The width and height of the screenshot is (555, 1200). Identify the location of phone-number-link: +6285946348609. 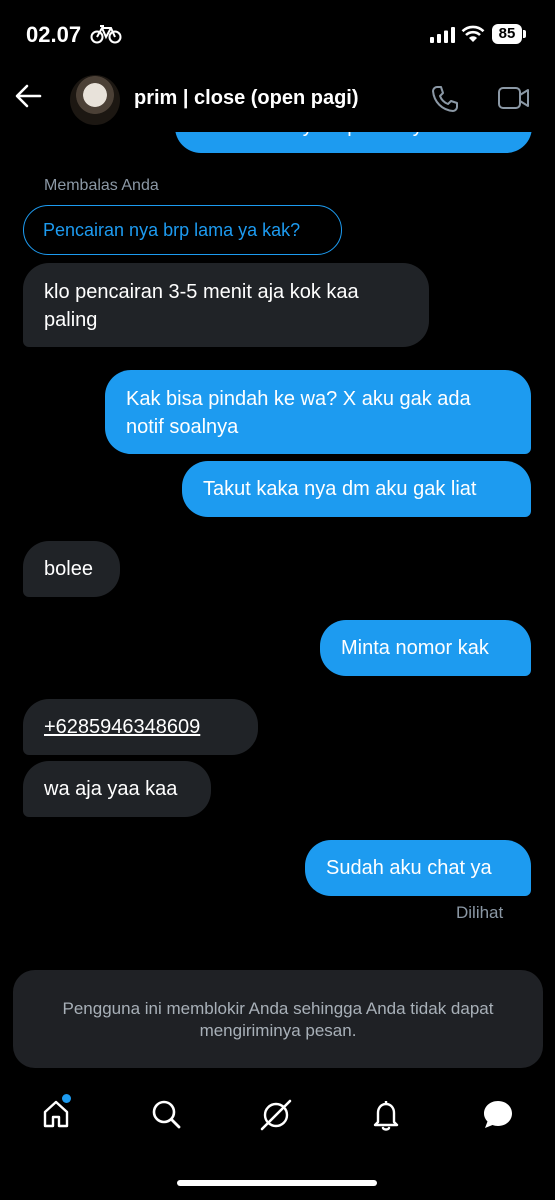
(122, 727).